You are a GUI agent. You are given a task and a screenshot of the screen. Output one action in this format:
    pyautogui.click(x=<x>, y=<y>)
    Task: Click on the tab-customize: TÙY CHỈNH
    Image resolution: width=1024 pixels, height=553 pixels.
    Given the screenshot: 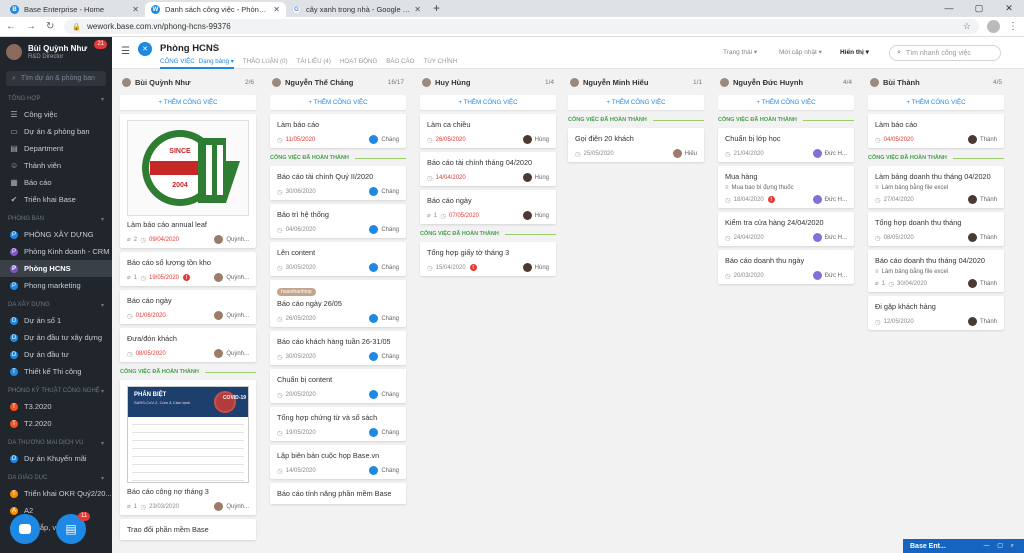 What is the action you would take?
    pyautogui.click(x=441, y=63)
    